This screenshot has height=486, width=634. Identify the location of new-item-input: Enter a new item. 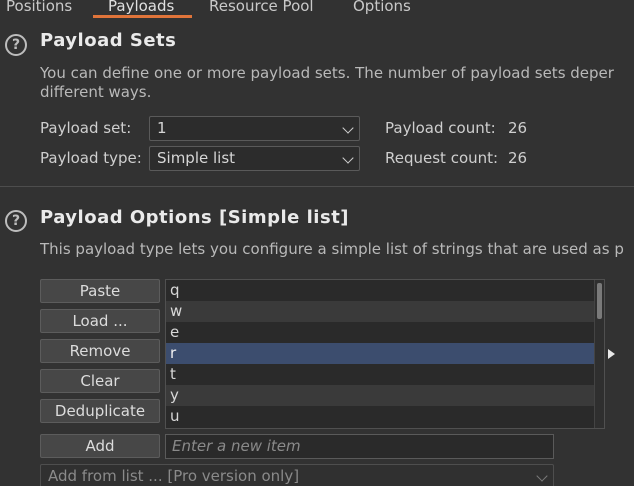
(359, 446).